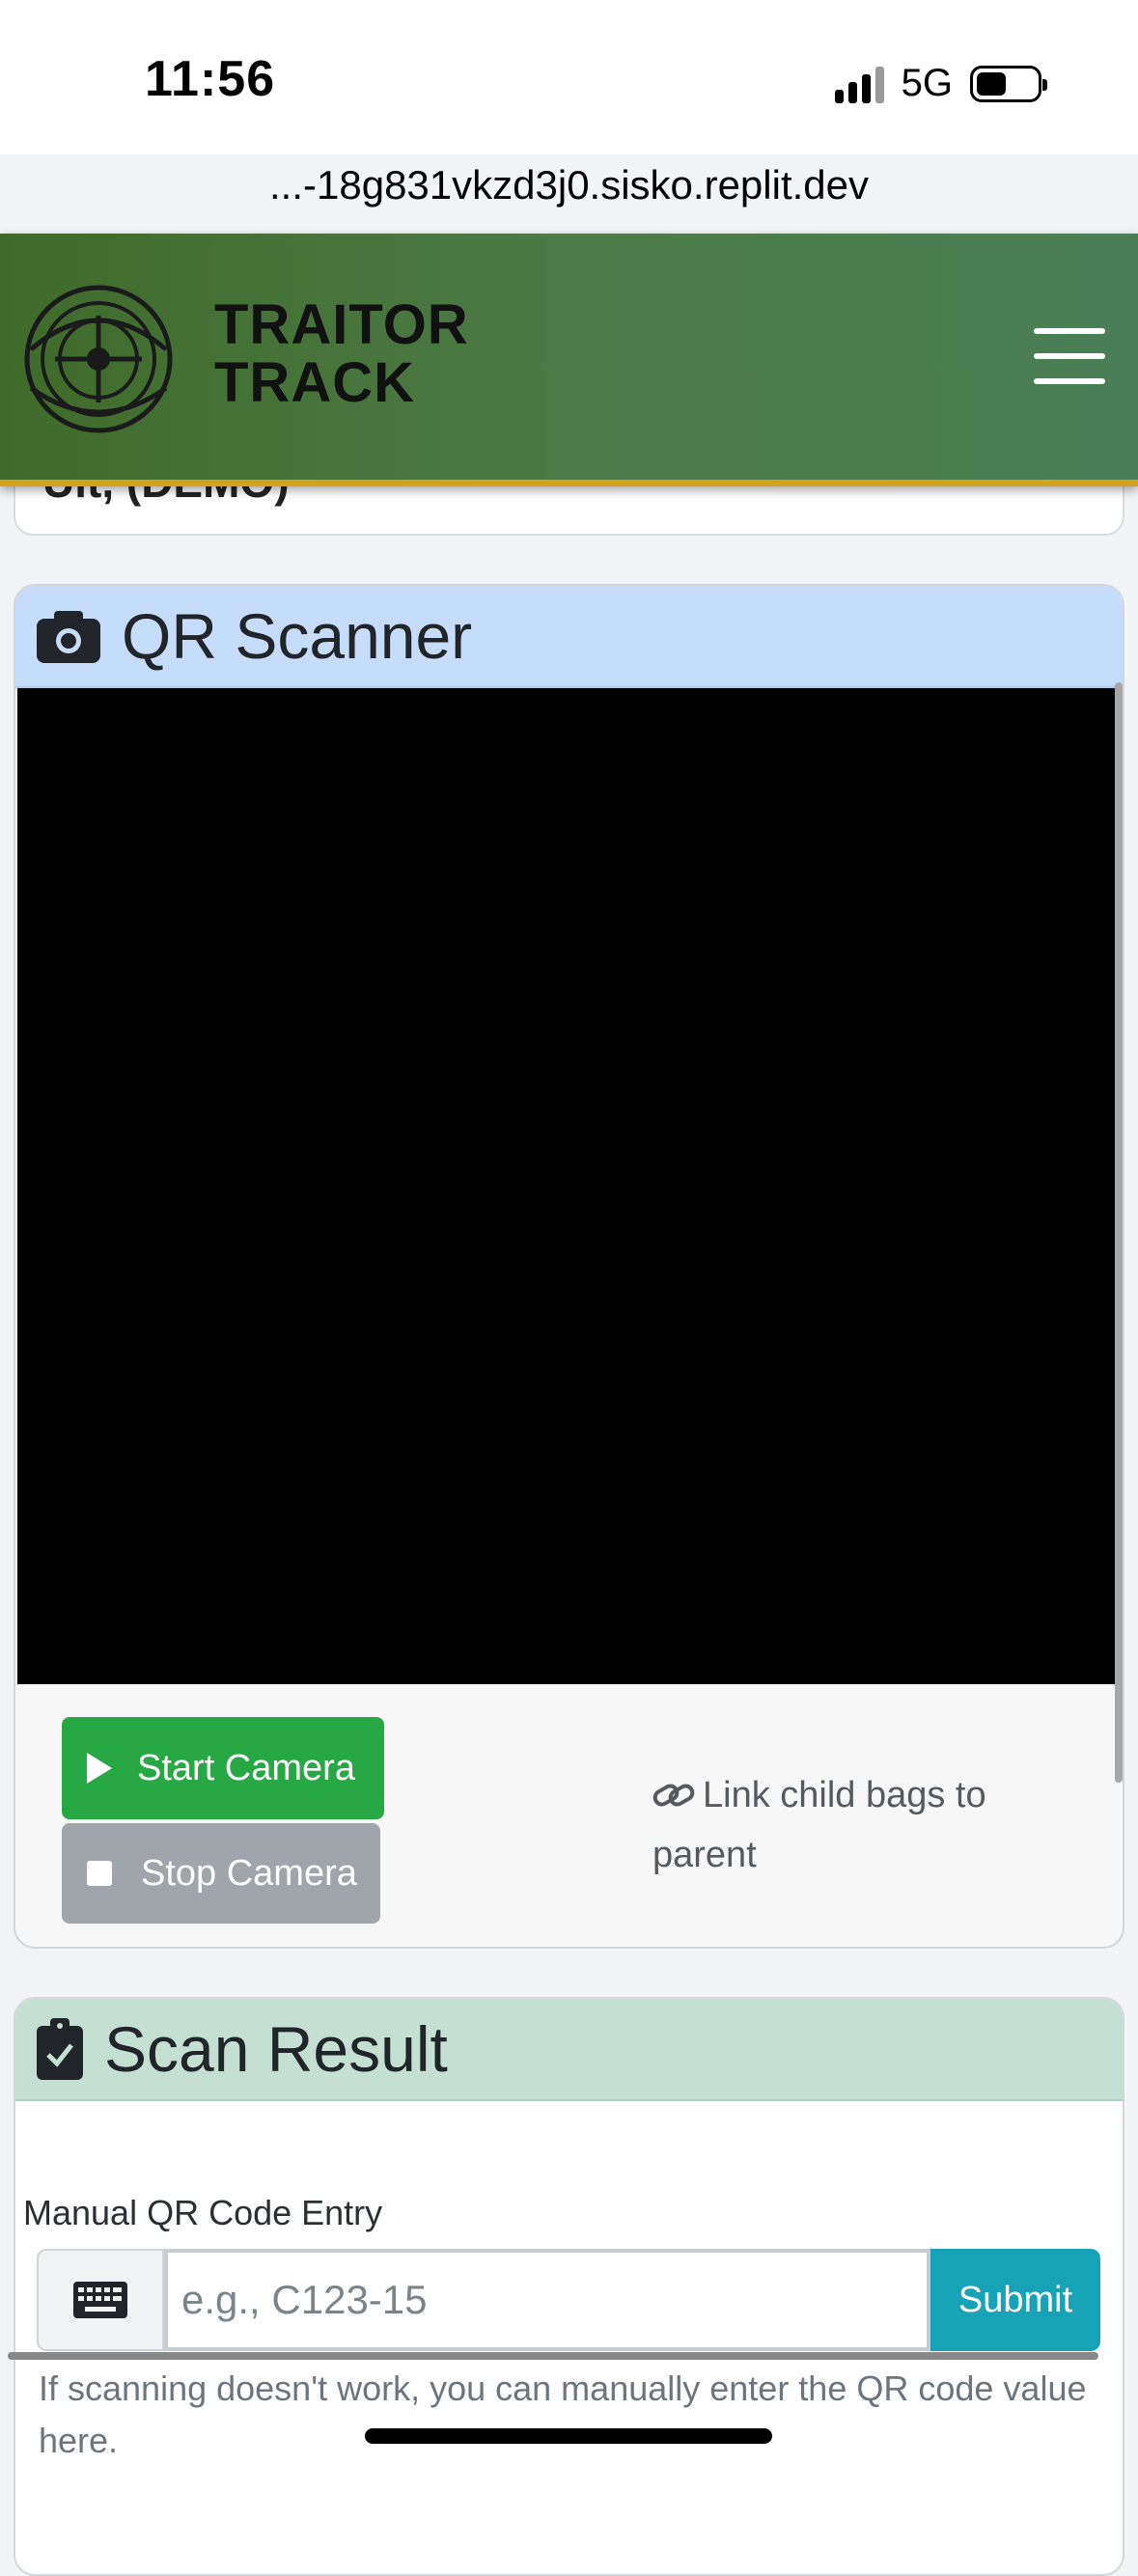  What do you see at coordinates (99, 1768) in the screenshot?
I see `play-icon` at bounding box center [99, 1768].